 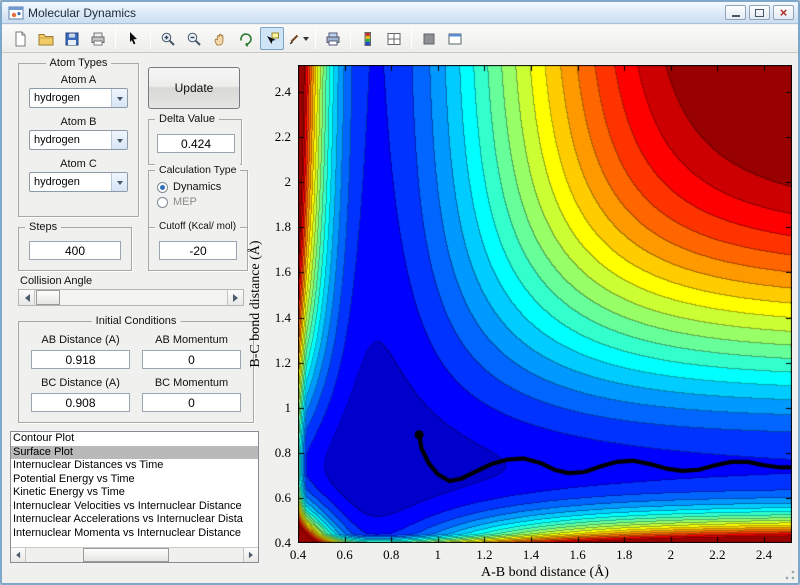 What do you see at coordinates (272, 38) in the screenshot?
I see `data-cursor-button` at bounding box center [272, 38].